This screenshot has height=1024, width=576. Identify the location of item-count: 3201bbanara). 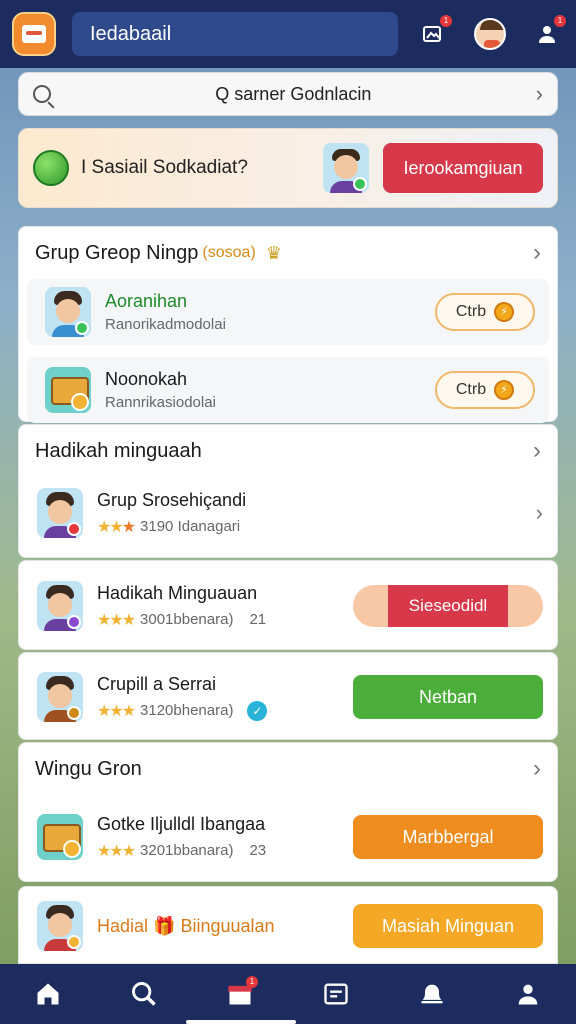
(187, 850).